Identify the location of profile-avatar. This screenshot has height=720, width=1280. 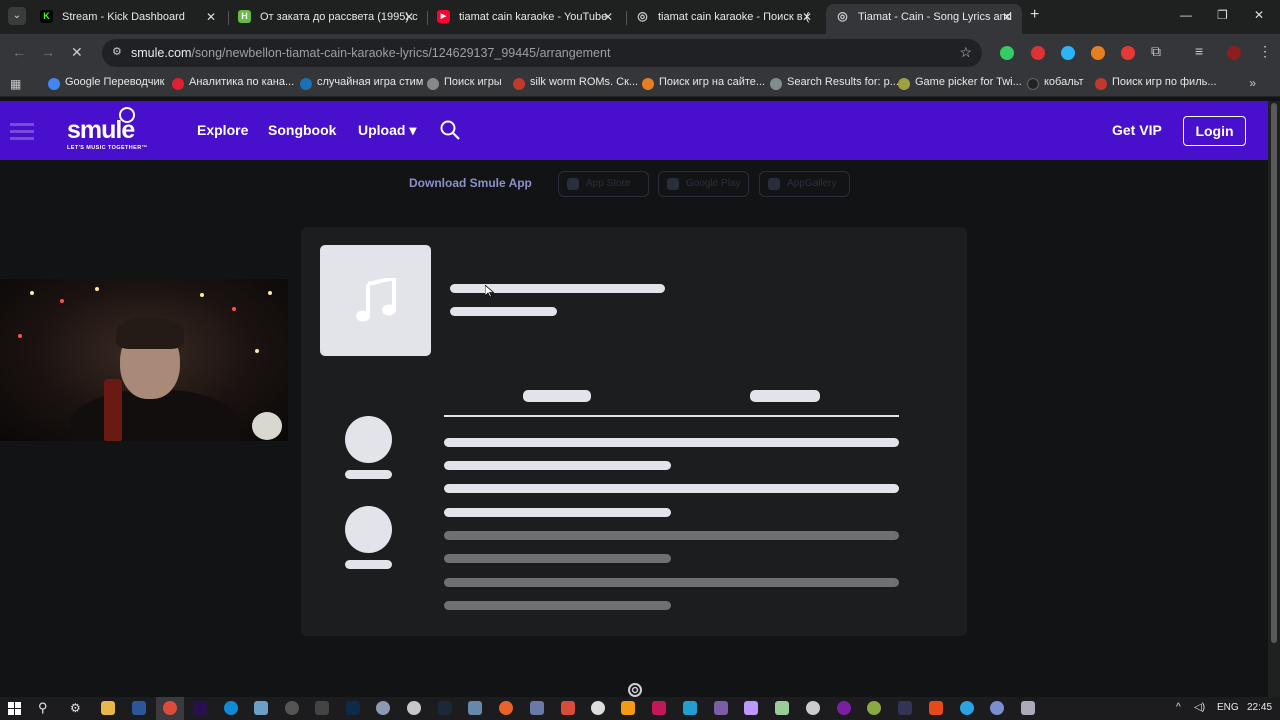
(1234, 53).